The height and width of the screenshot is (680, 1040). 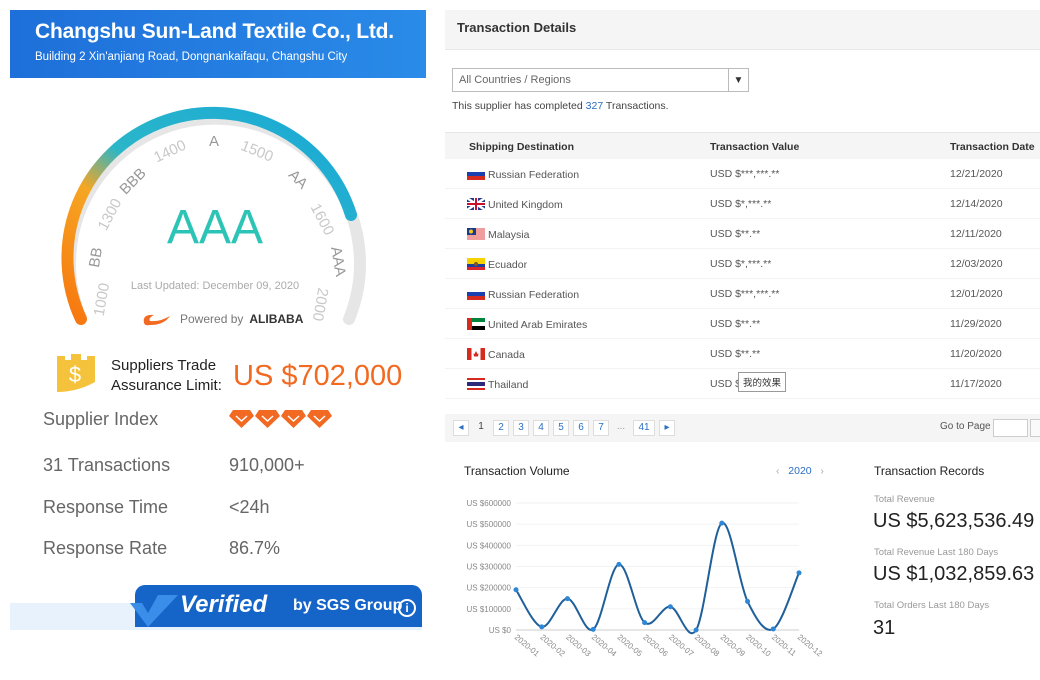 I want to click on verified-by: by SGS Group, so click(x=348, y=605).